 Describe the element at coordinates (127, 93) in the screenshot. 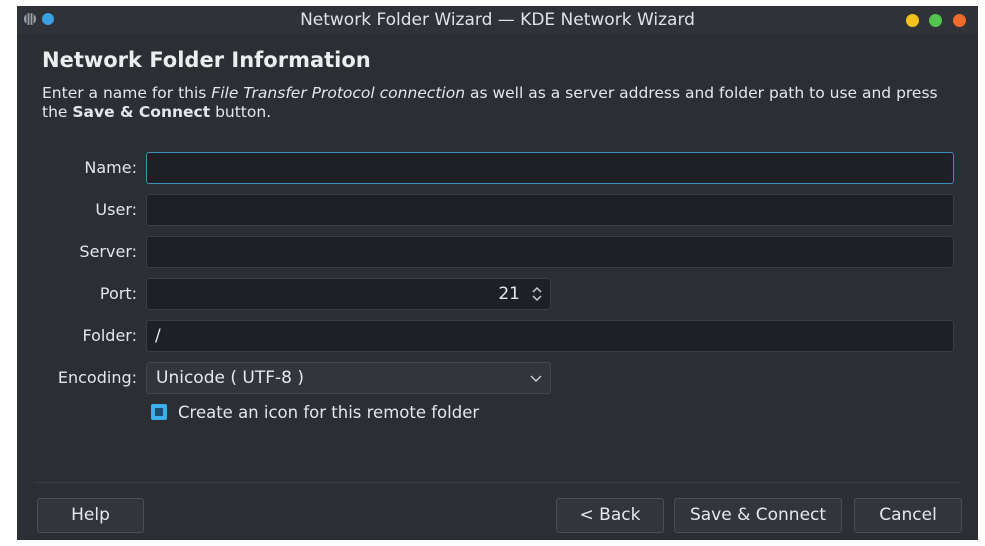

I see `intro-part1: Enter a name for this` at that location.